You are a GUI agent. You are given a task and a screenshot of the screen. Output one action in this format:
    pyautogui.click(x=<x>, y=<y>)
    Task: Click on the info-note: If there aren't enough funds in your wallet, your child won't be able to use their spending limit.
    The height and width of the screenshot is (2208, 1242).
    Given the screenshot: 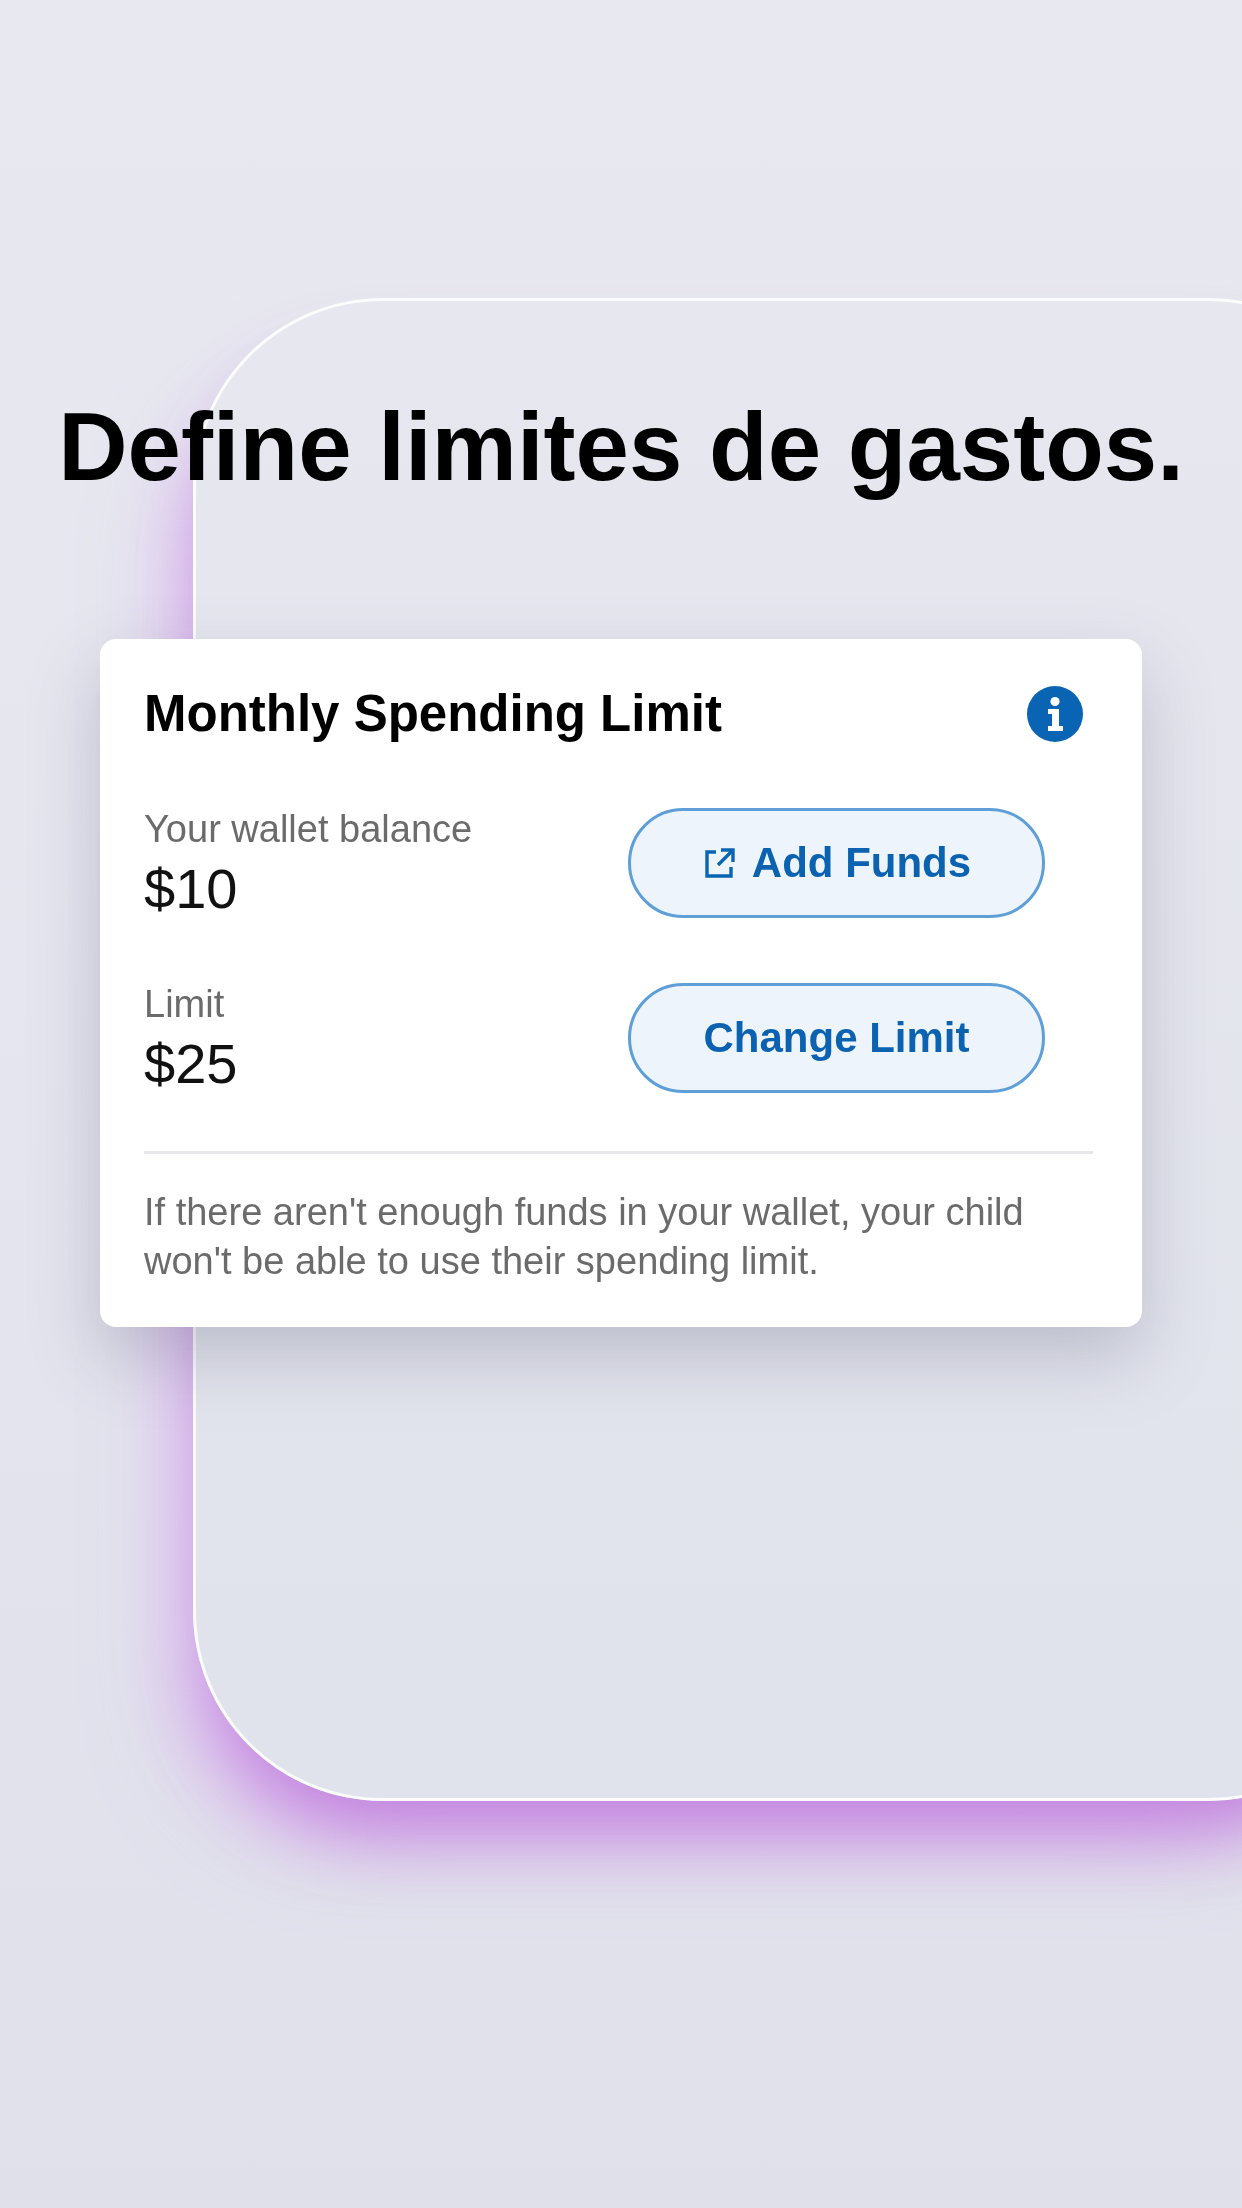 What is the action you would take?
    pyautogui.click(x=584, y=1237)
    